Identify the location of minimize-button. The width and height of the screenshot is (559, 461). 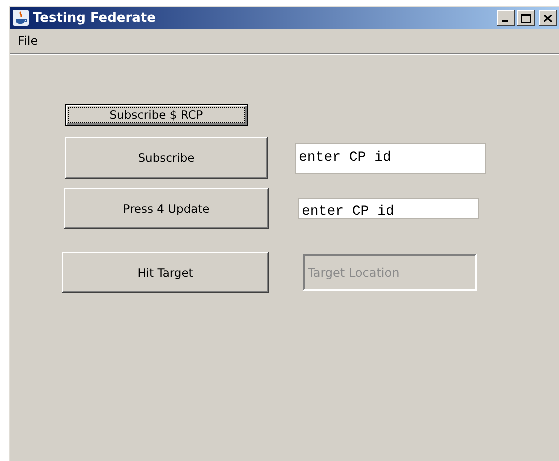
(506, 18).